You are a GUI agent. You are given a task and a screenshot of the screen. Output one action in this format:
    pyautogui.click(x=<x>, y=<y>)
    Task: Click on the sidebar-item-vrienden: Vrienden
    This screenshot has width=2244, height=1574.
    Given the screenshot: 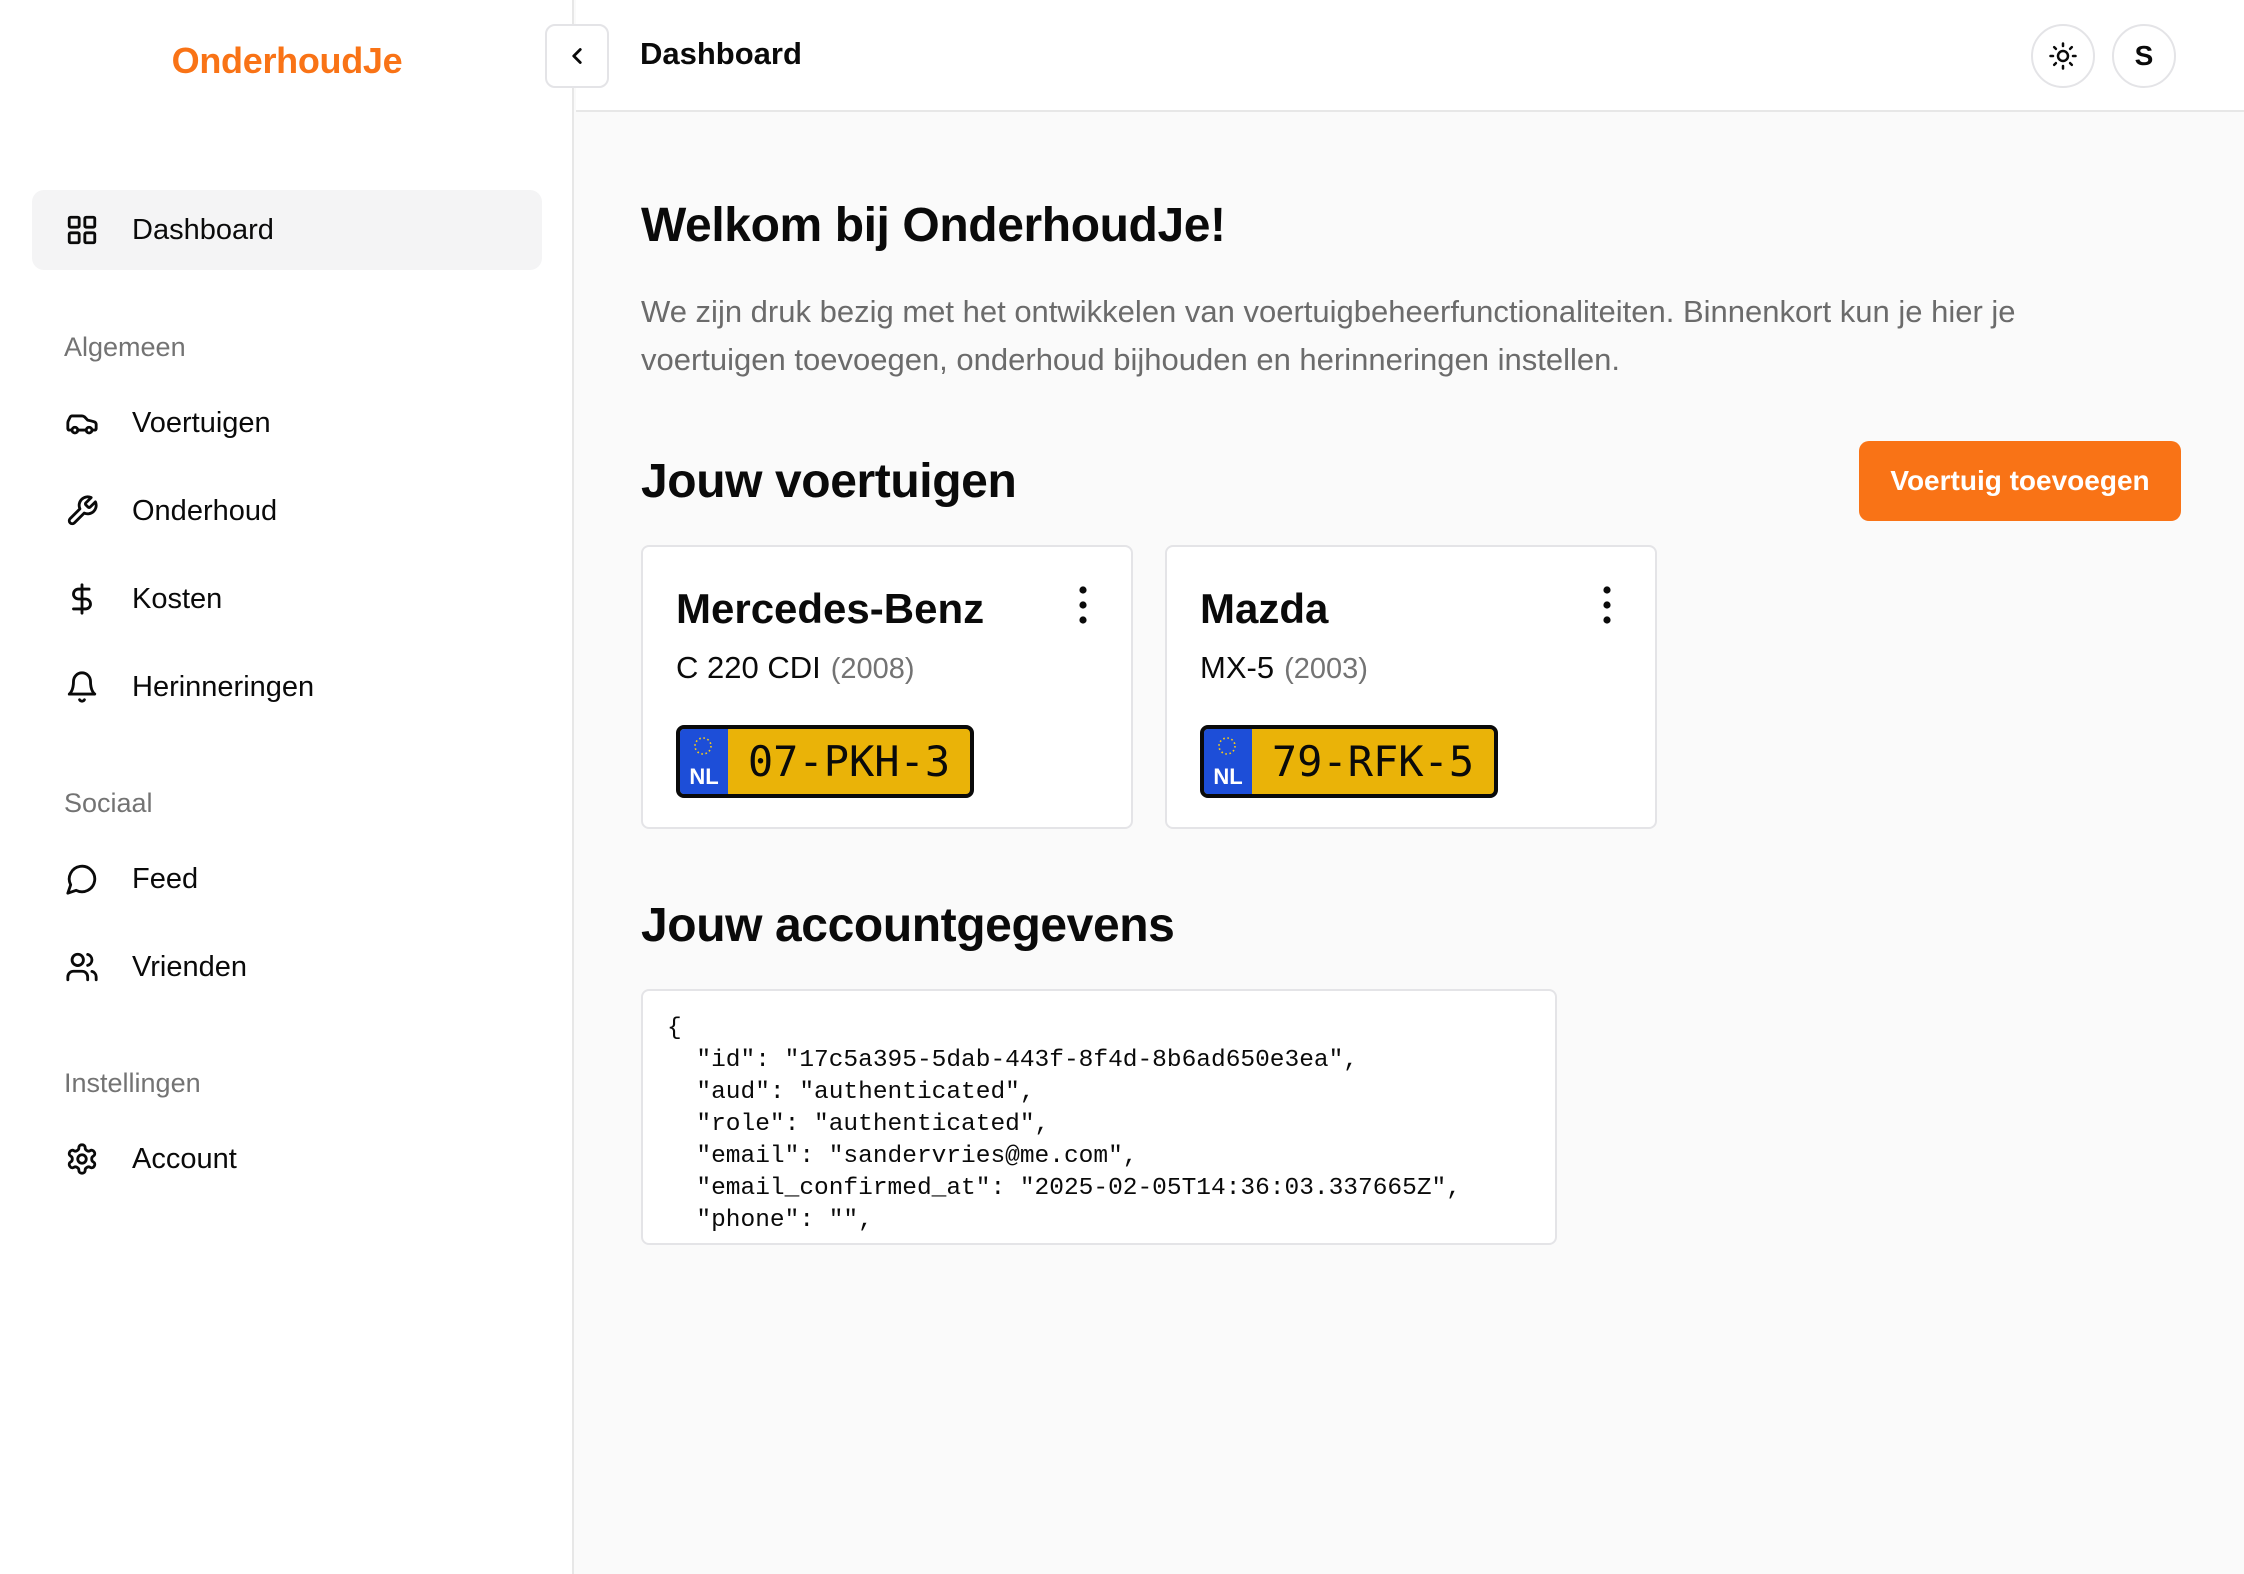 What is the action you would take?
    pyautogui.click(x=287, y=967)
    